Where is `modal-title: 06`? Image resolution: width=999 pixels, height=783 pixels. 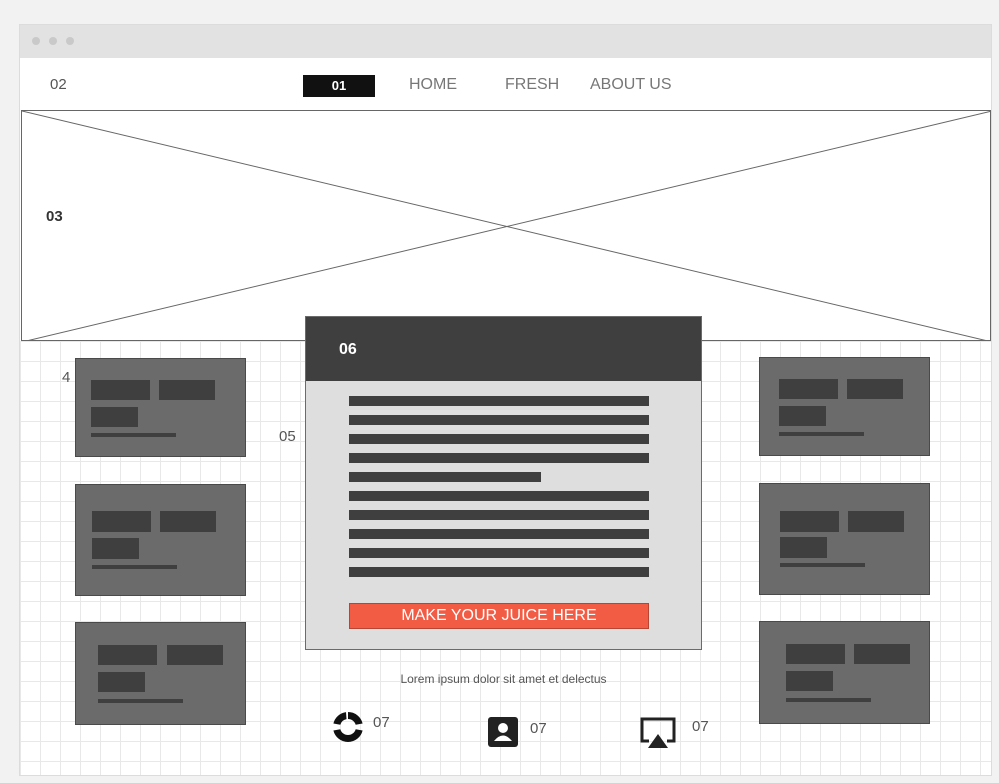 modal-title: 06 is located at coordinates (348, 349).